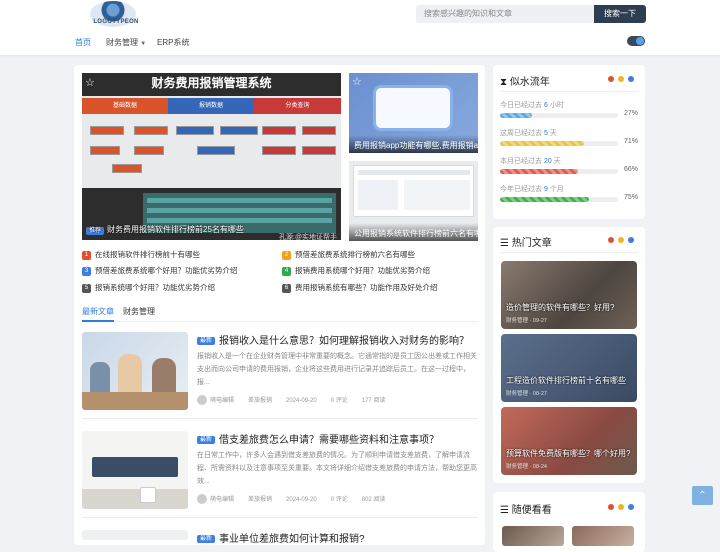 This screenshot has height=552, width=720. Describe the element at coordinates (211, 106) in the screenshot. I see `slide-tab-2: 报销数据` at that location.